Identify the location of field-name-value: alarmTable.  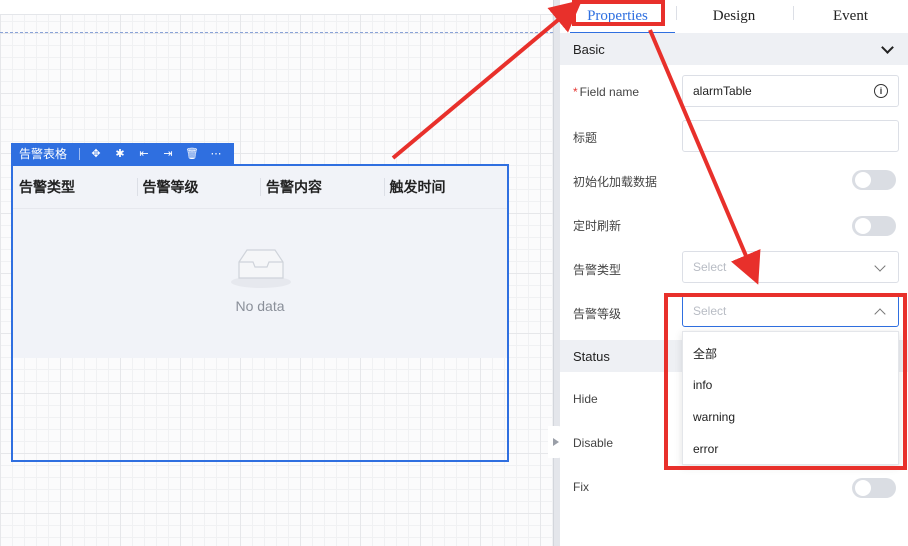
(722, 91).